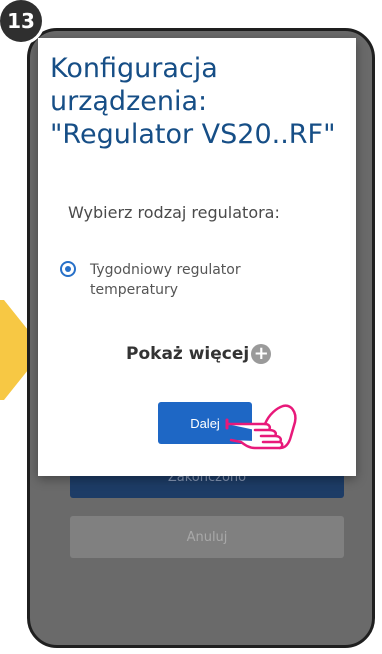  I want to click on regulator-option-label: Tygodniowy regulator temperatury, so click(165, 280).